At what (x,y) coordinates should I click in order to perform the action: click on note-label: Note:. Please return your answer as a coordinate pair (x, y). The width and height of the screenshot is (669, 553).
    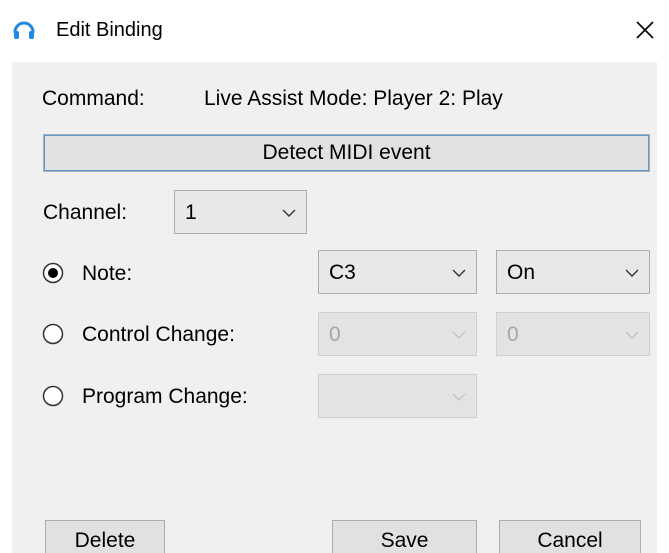
    Looking at the image, I should click on (107, 273).